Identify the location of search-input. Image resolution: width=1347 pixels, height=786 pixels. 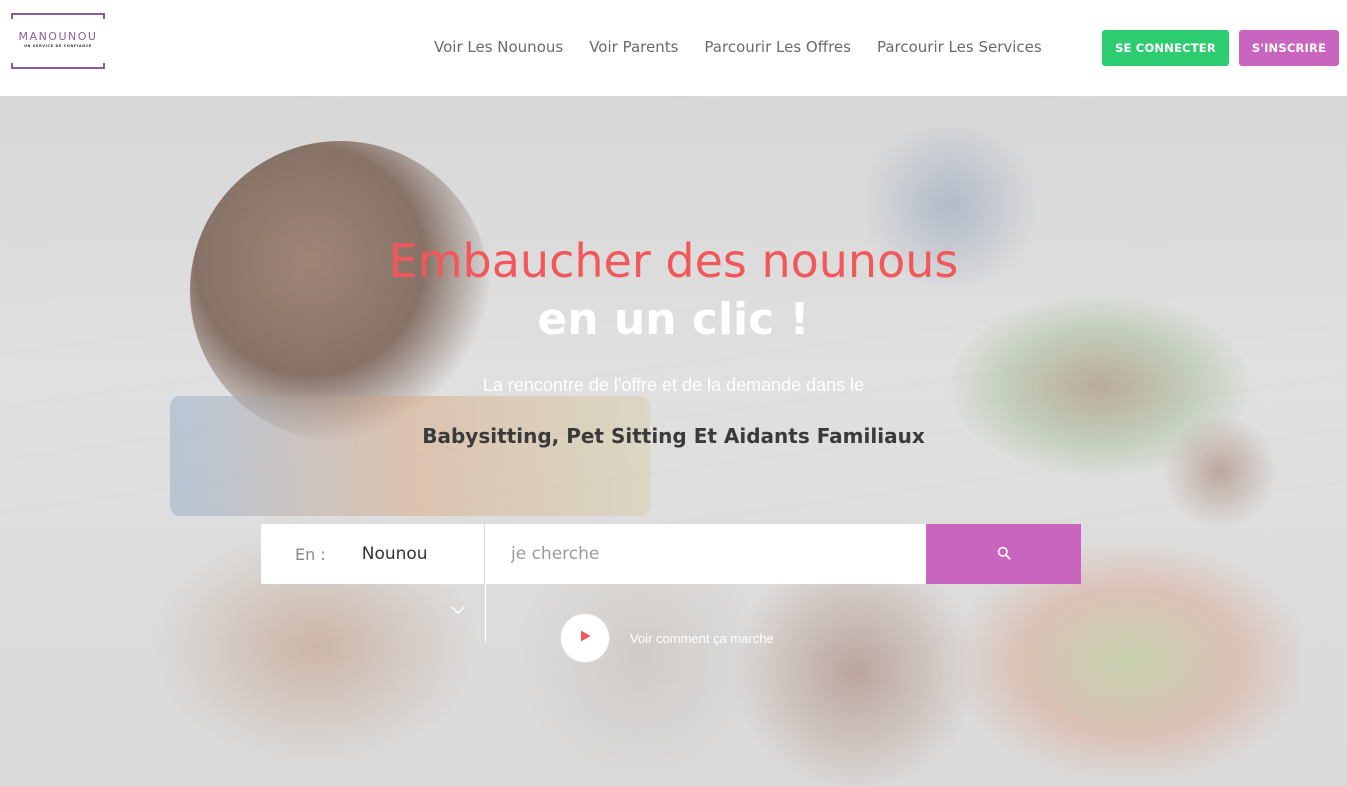
(705, 554).